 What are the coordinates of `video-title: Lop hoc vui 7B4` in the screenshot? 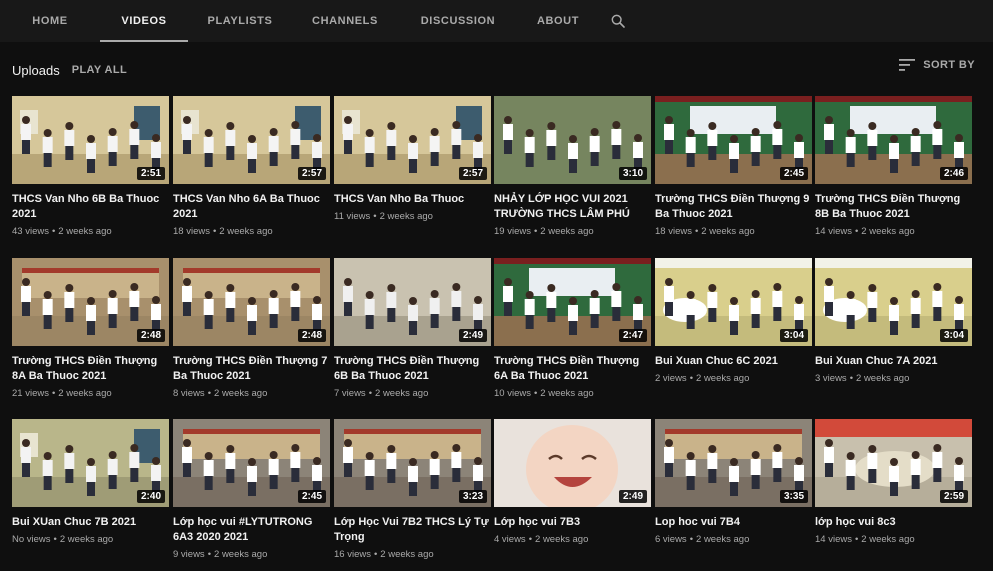 It's located at (733, 522).